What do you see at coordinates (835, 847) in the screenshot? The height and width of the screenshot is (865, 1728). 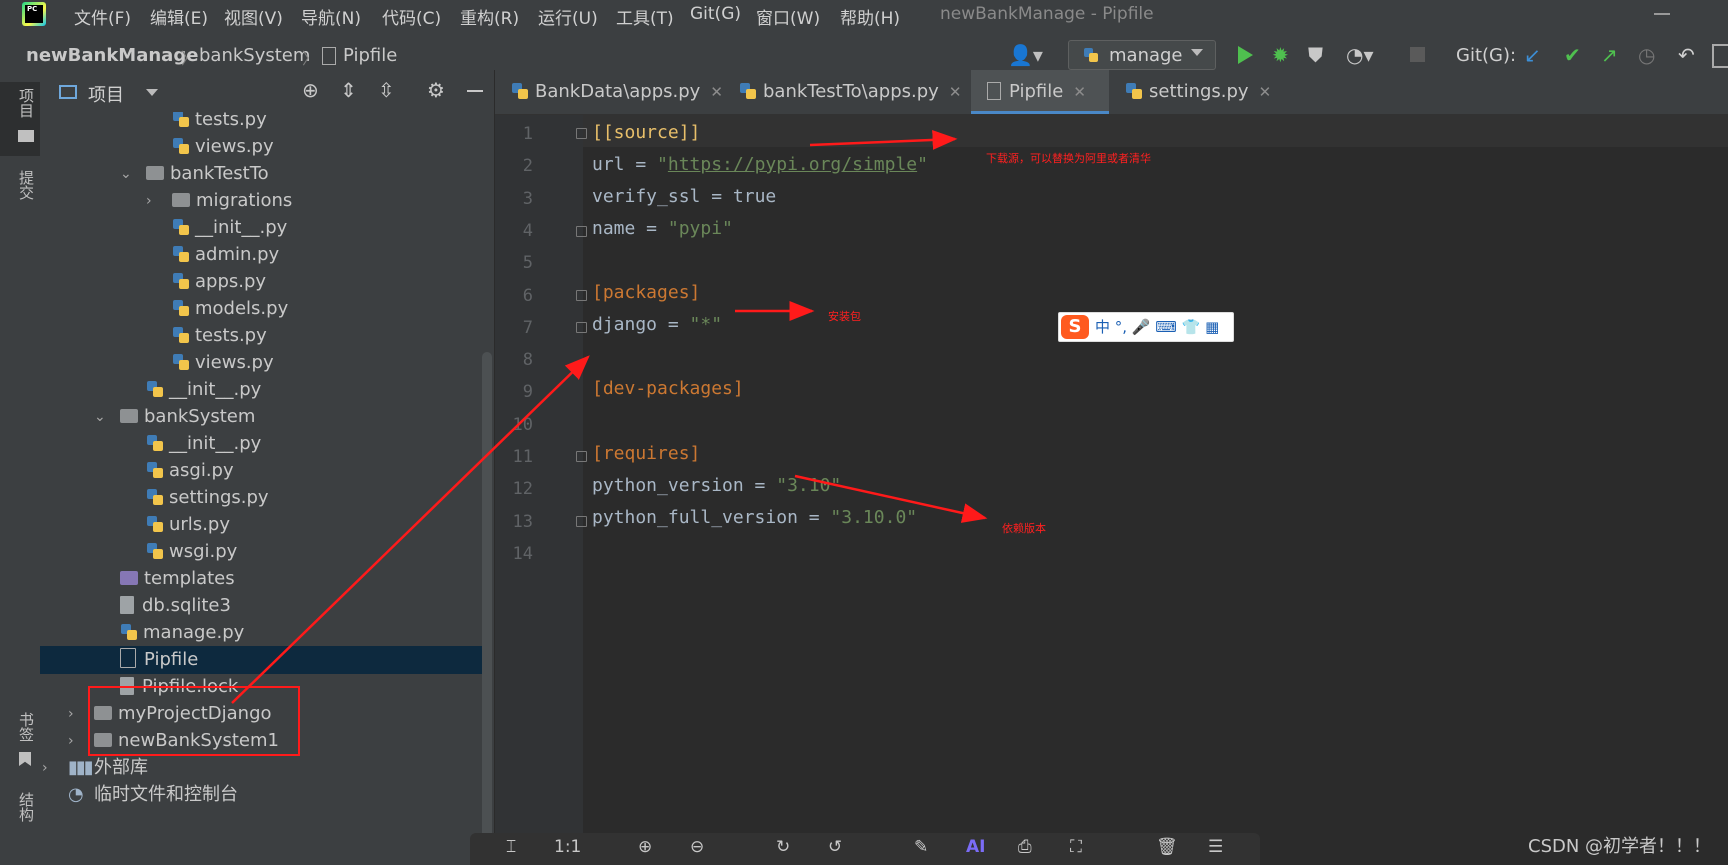 I see `rotate-left-icon: ↺` at bounding box center [835, 847].